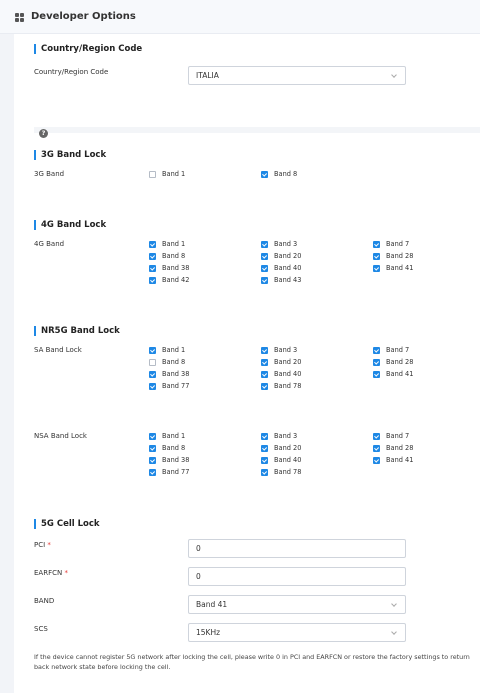 Image resolution: width=480 pixels, height=693 pixels. What do you see at coordinates (19, 17) in the screenshot?
I see `grid-icon` at bounding box center [19, 17].